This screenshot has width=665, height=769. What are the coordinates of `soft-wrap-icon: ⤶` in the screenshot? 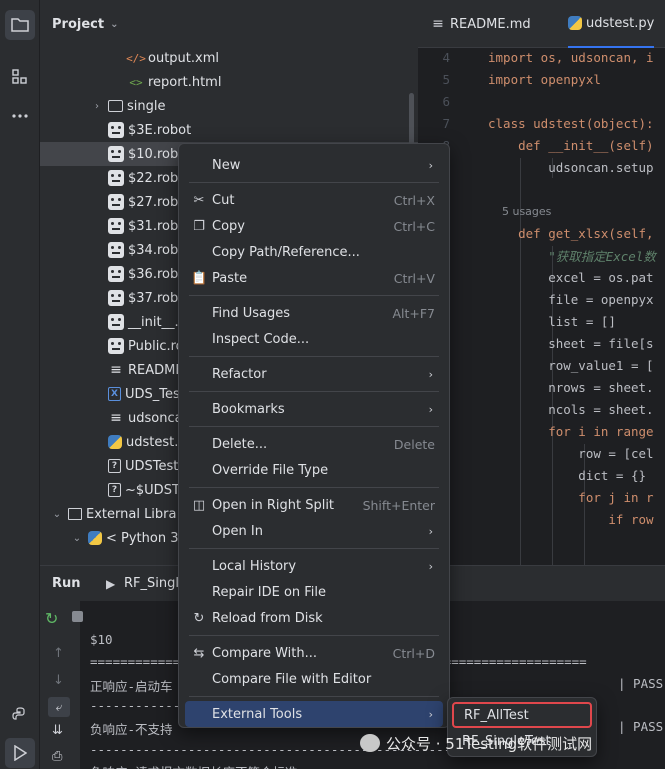 It's located at (59, 707).